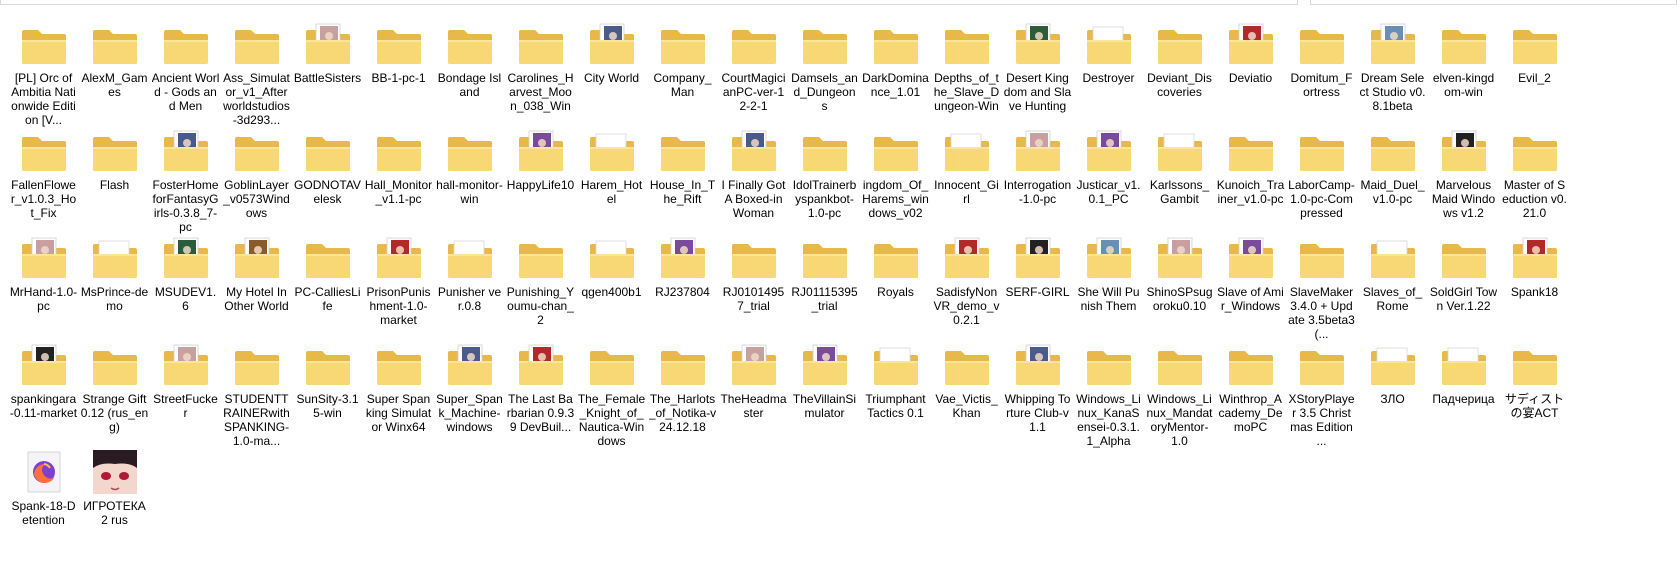  Describe the element at coordinates (611, 394) in the screenshot. I see `file-item: The_Female_Knight_of_Nautica-Windows` at that location.